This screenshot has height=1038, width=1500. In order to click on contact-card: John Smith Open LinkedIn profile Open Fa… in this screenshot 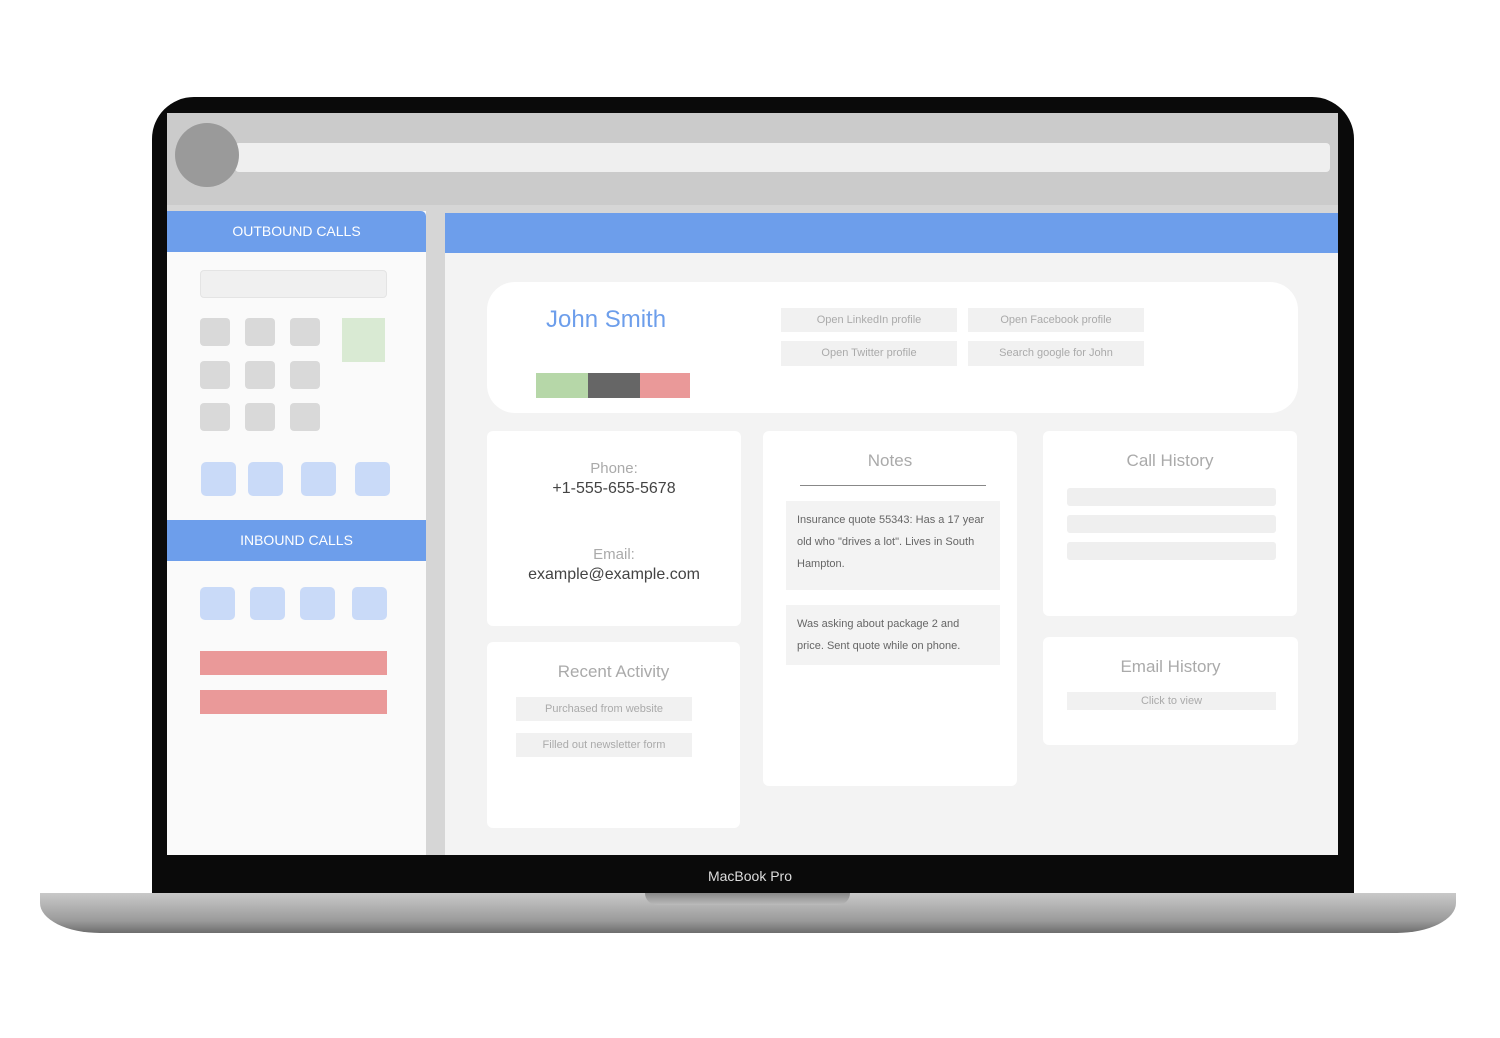, I will do `click(892, 347)`.